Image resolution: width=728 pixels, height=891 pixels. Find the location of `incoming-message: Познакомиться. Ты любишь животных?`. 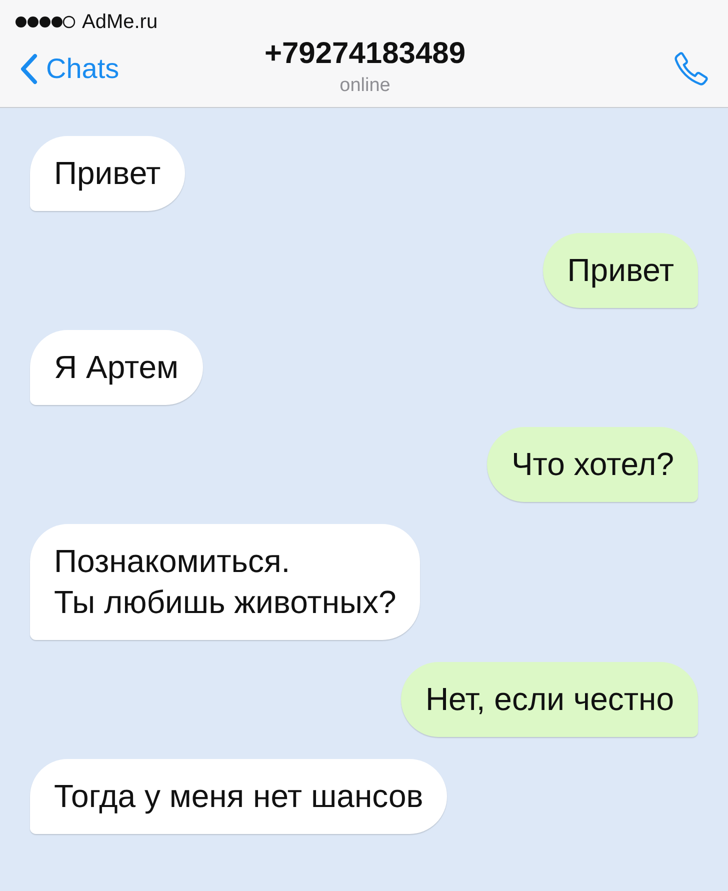

incoming-message: Познакомиться. Ты любишь животных? is located at coordinates (225, 582).